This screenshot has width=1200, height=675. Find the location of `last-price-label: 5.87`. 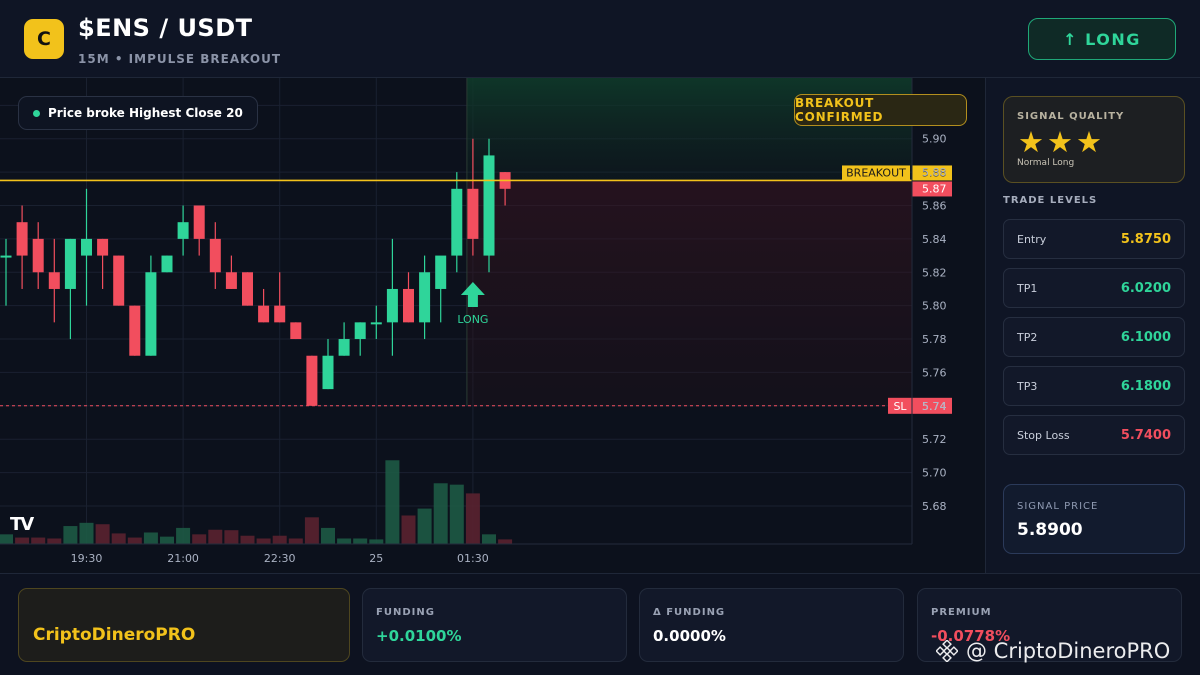

last-price-label: 5.87 is located at coordinates (934, 188).